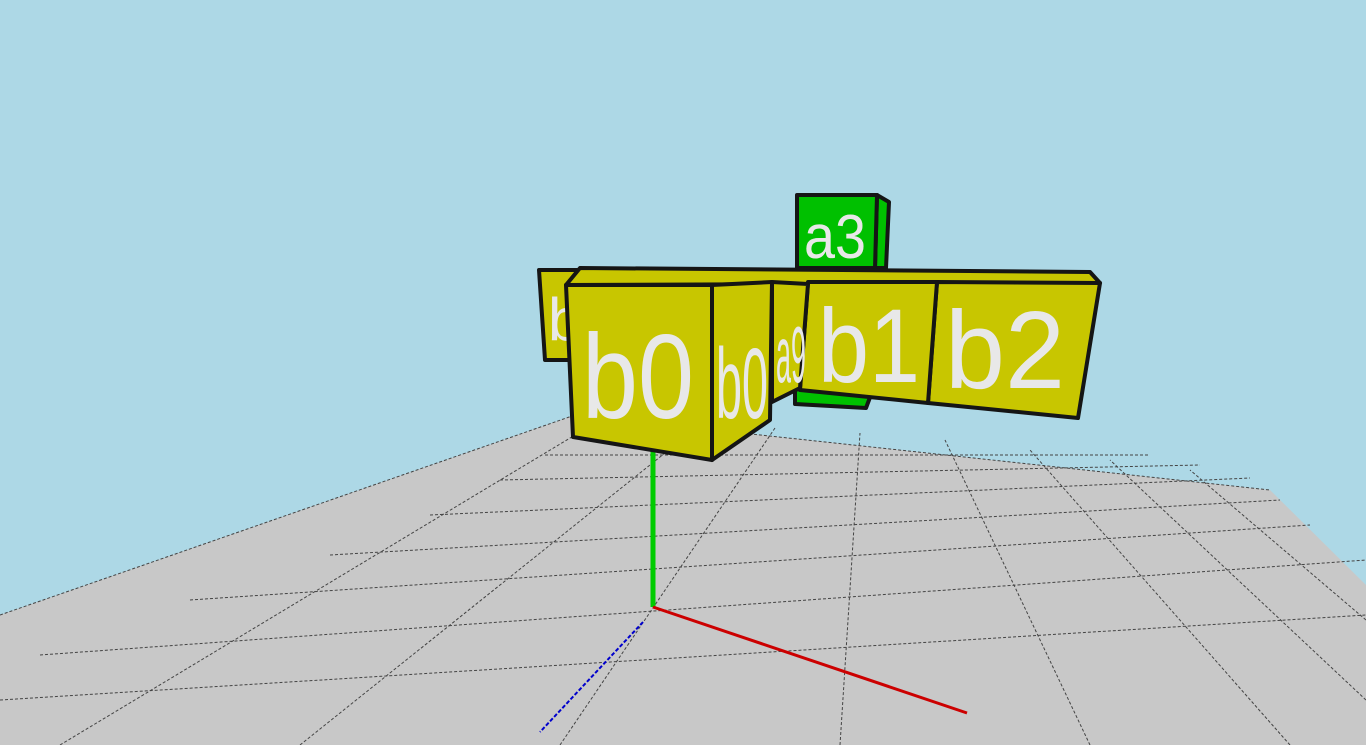 The height and width of the screenshot is (745, 1366). I want to click on block-b0-side: b0, so click(742, 371).